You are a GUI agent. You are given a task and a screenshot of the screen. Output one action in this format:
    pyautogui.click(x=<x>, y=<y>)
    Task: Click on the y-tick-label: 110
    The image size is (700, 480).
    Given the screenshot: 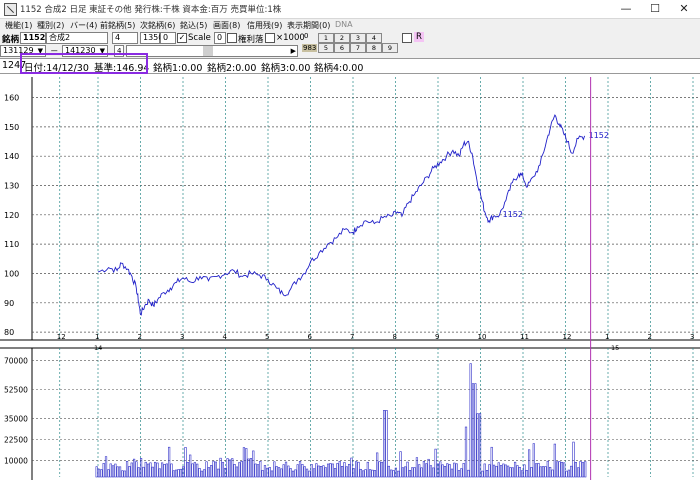 What is the action you would take?
    pyautogui.click(x=11, y=244)
    